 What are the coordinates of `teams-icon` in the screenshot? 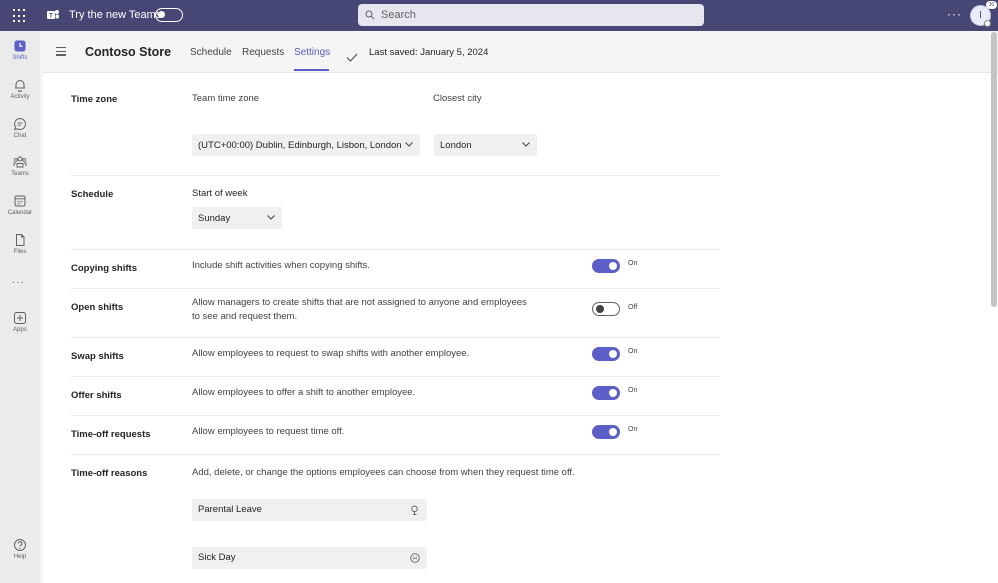 It's located at (20, 162).